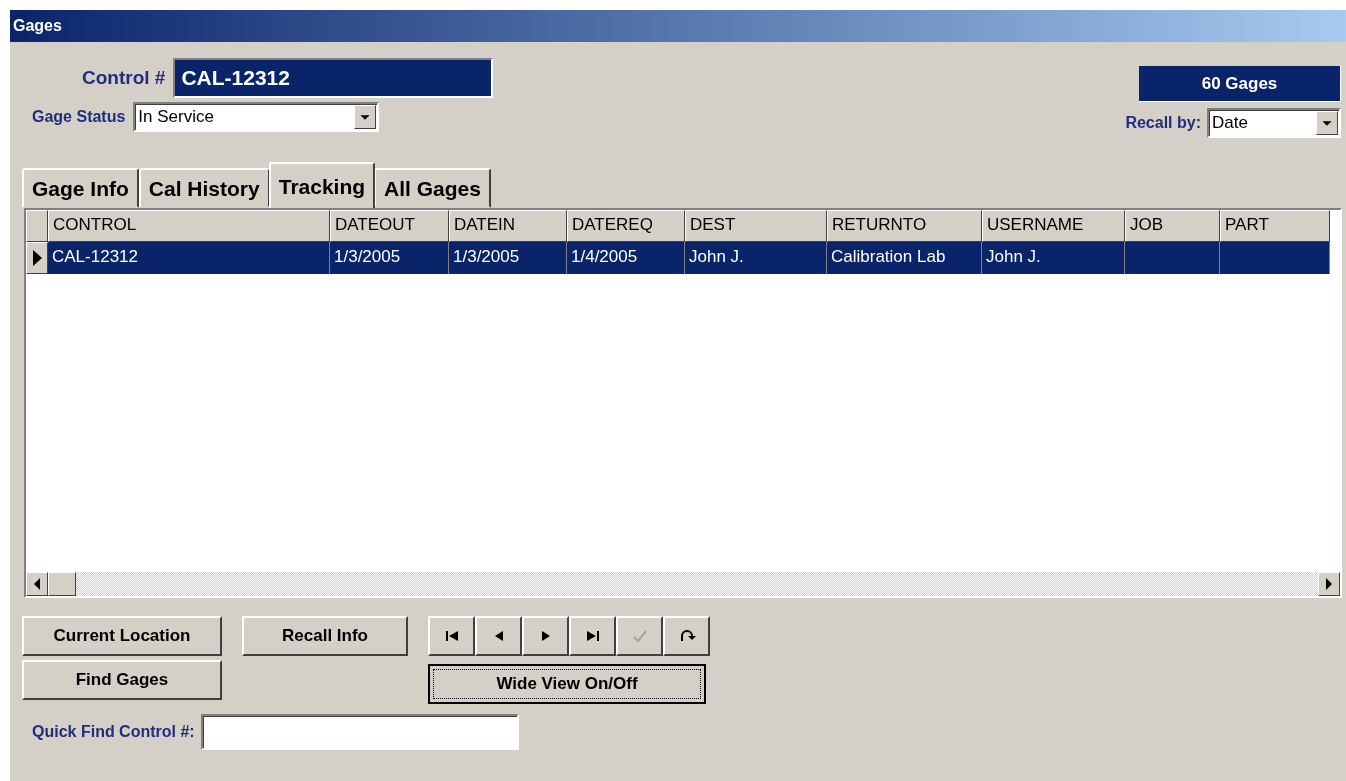  Describe the element at coordinates (62, 584) in the screenshot. I see `scroll-thumb` at that location.